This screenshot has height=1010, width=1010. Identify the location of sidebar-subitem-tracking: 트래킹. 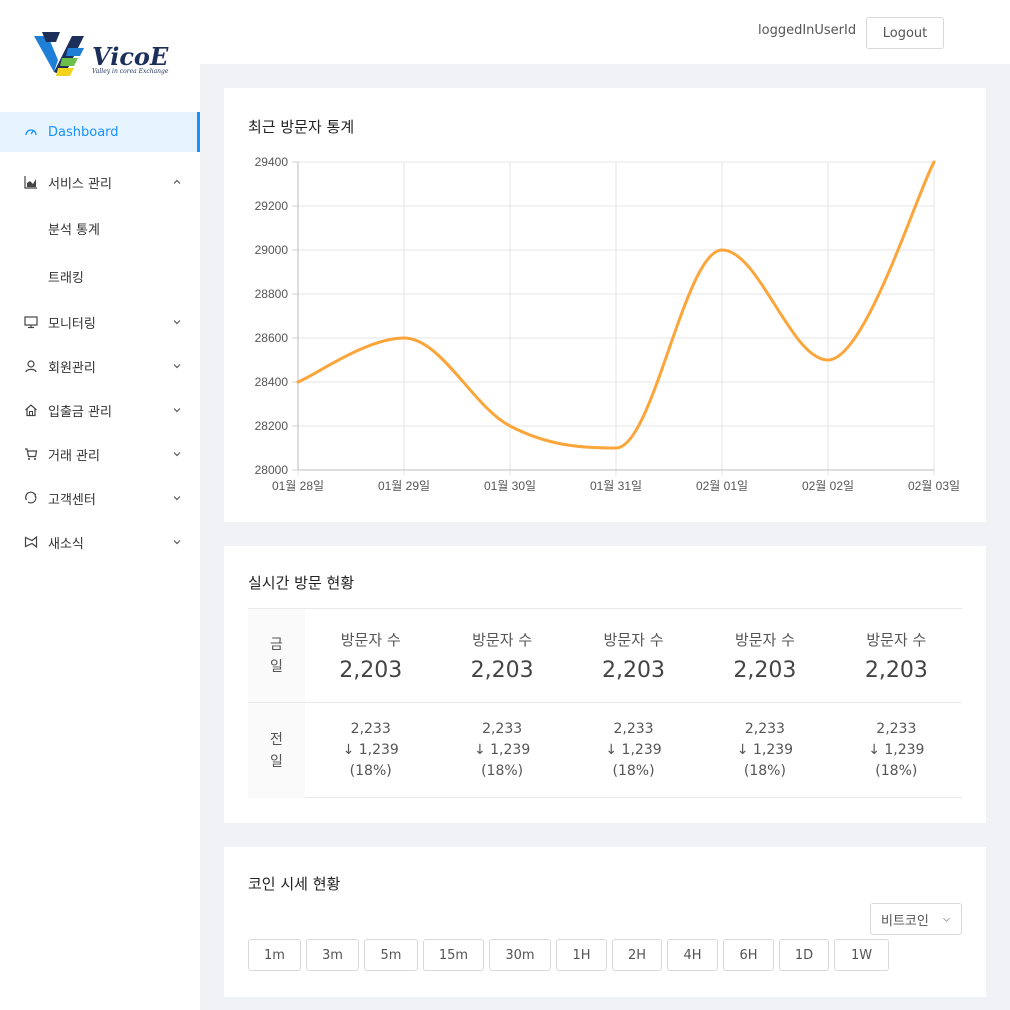
(100, 276).